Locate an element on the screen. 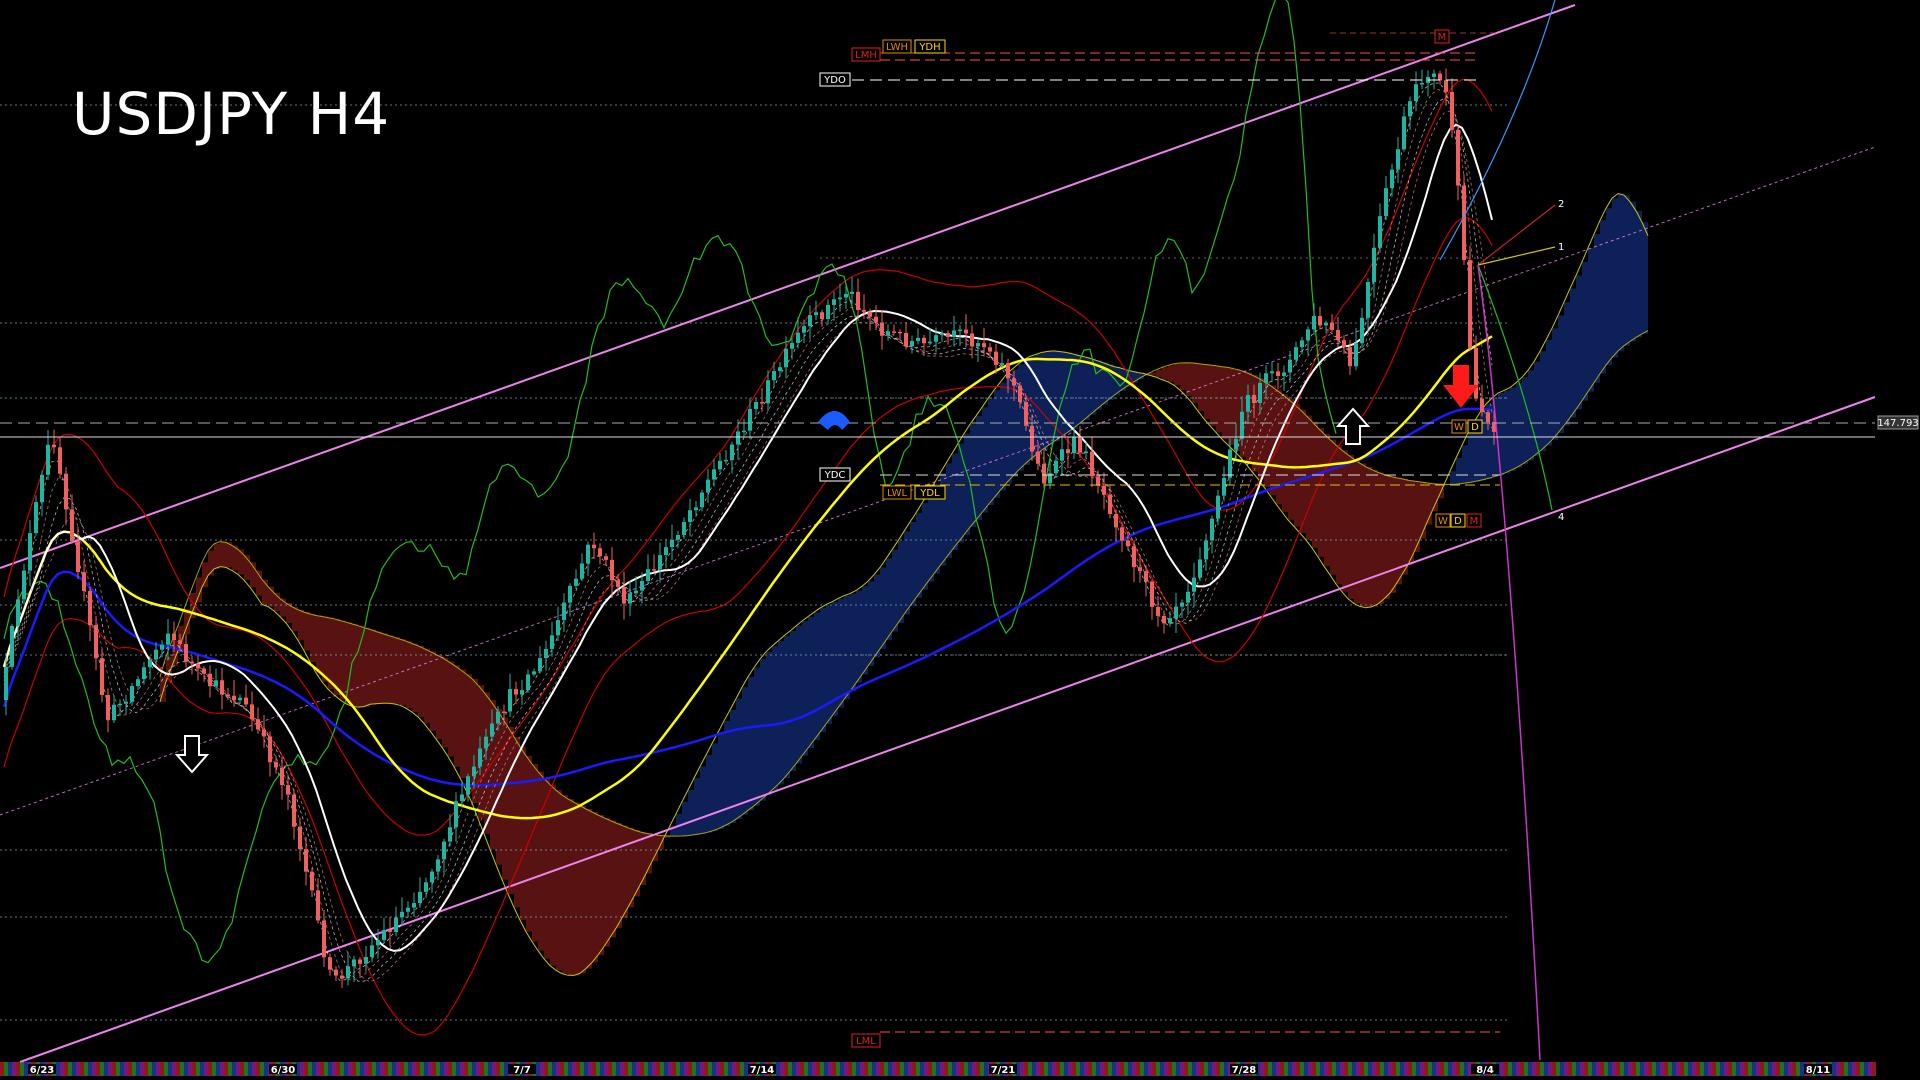 The width and height of the screenshot is (1920, 1080). time-axis: 6/23 6/30 7/7 7/14 7/21 7/28 8/4 8/11 is located at coordinates (938, 1069).